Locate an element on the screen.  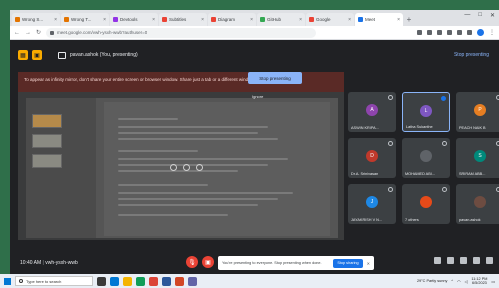
taskbar-clock: 11:12 PM 6/5/2023 is located at coordinates (479, 281).